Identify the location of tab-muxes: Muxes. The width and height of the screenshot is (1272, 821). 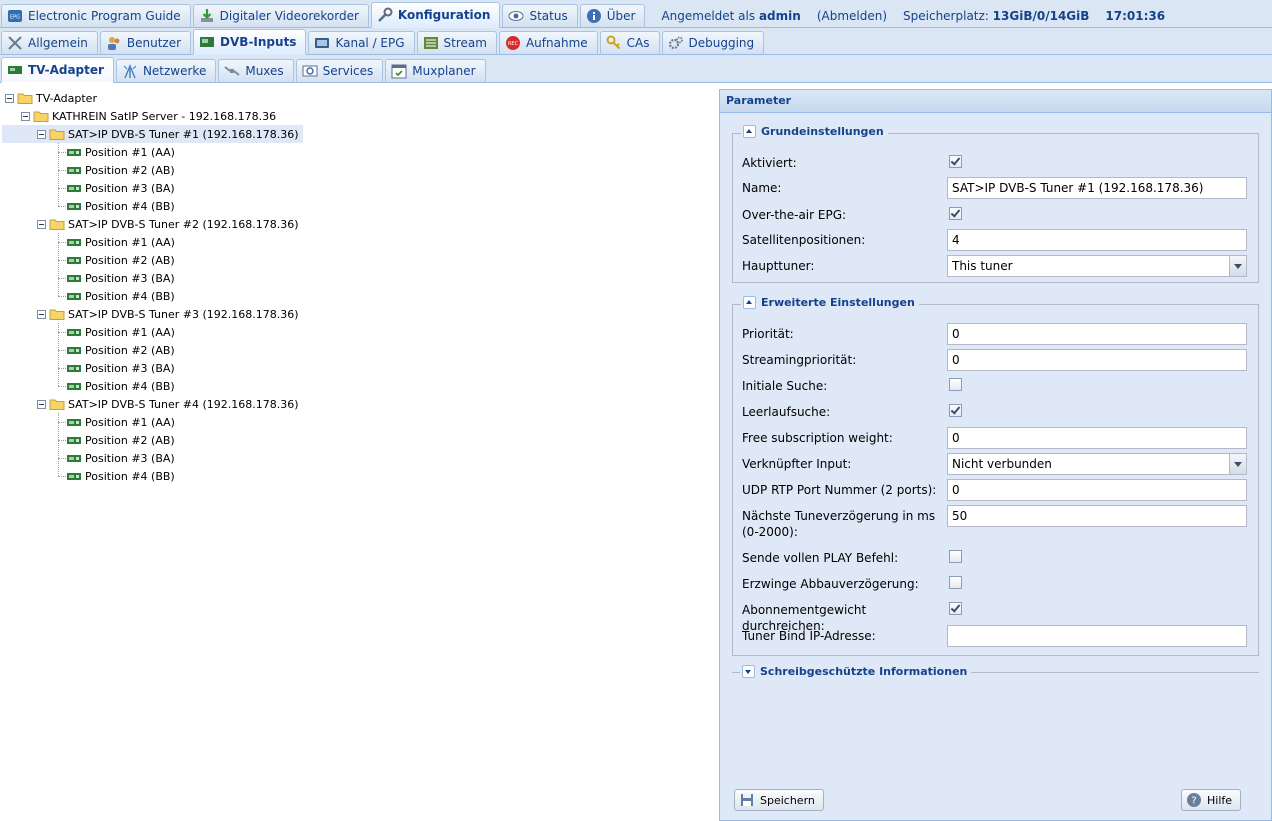
(256, 71).